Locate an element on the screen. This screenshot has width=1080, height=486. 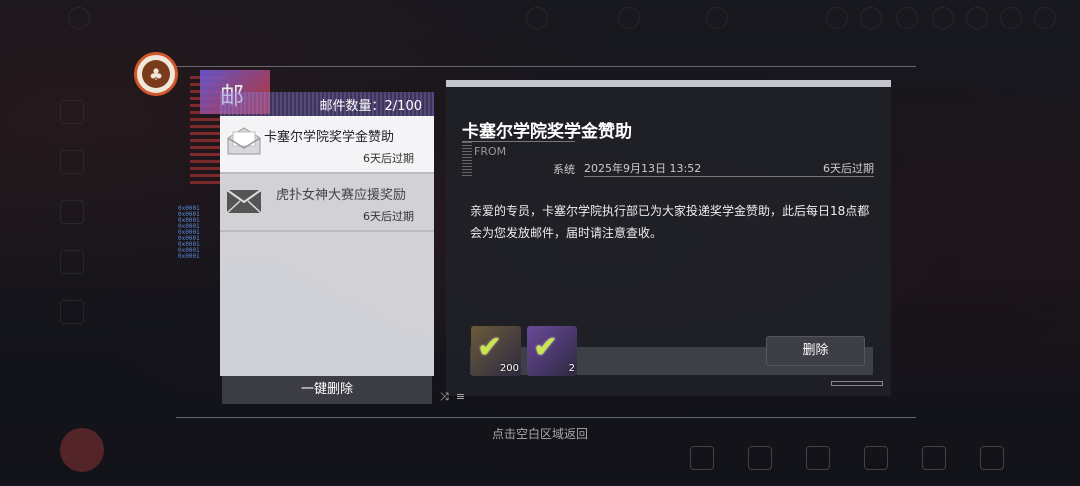
attachment-item: ✔ 200 is located at coordinates (496, 351).